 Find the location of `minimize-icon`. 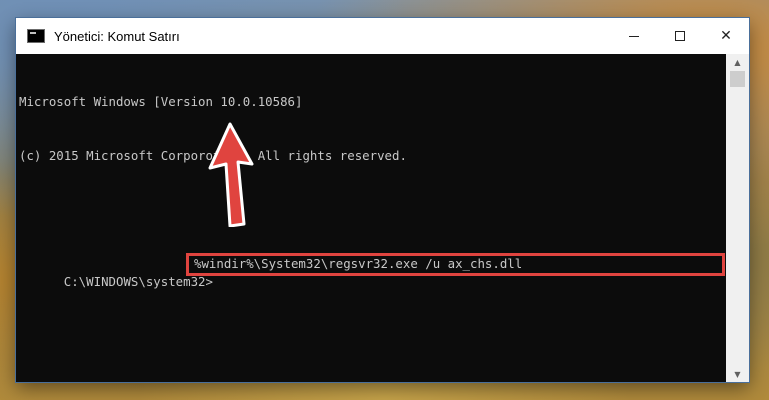

minimize-icon is located at coordinates (634, 36).